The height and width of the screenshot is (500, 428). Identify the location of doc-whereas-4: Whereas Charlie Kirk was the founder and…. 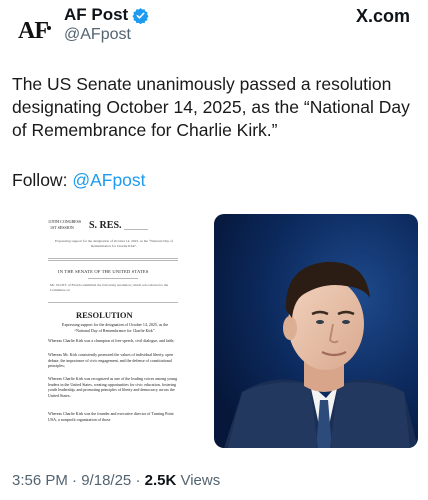
(111, 416).